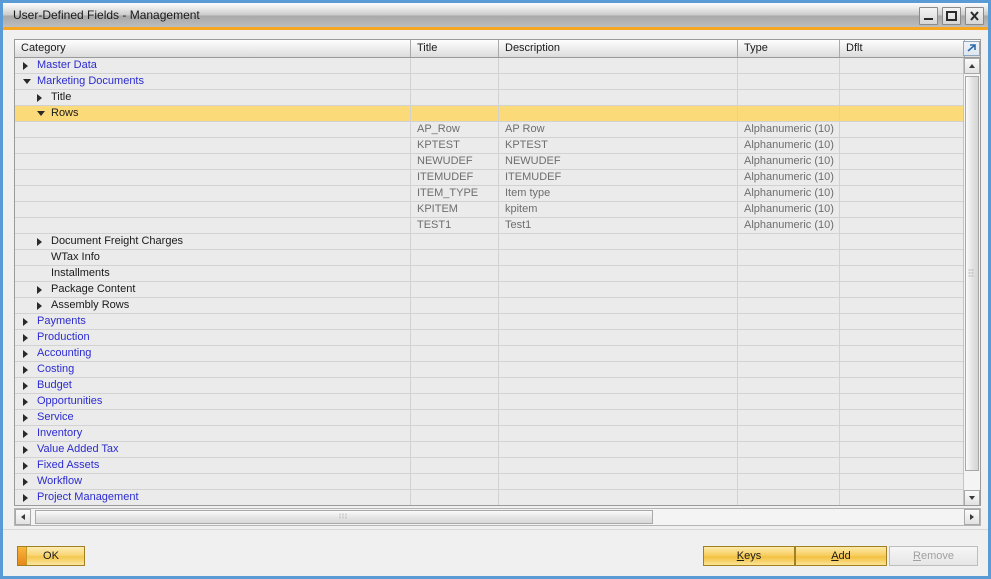  I want to click on table-row: AP_Row AP Row Alphanumeric (10), so click(490, 130).